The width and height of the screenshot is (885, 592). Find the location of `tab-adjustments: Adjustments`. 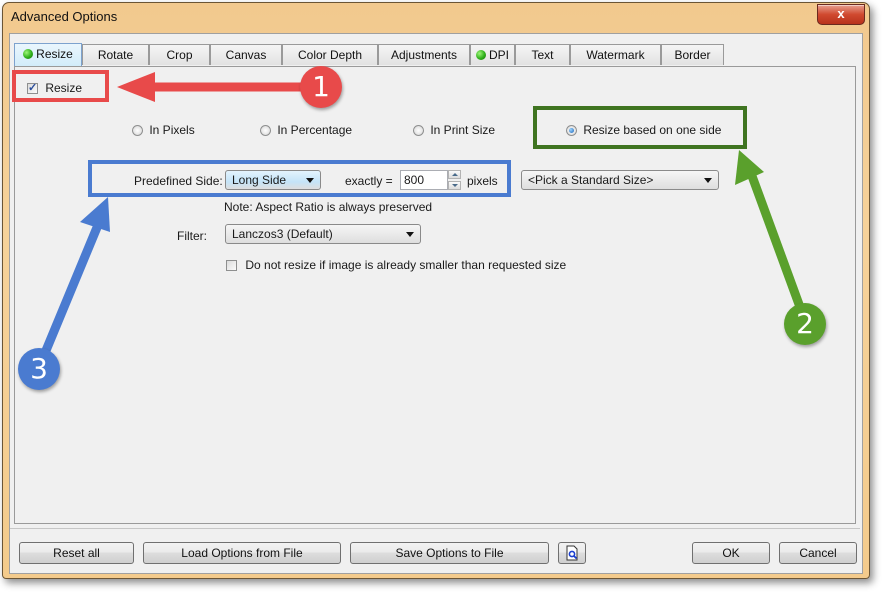

tab-adjustments: Adjustments is located at coordinates (424, 54).